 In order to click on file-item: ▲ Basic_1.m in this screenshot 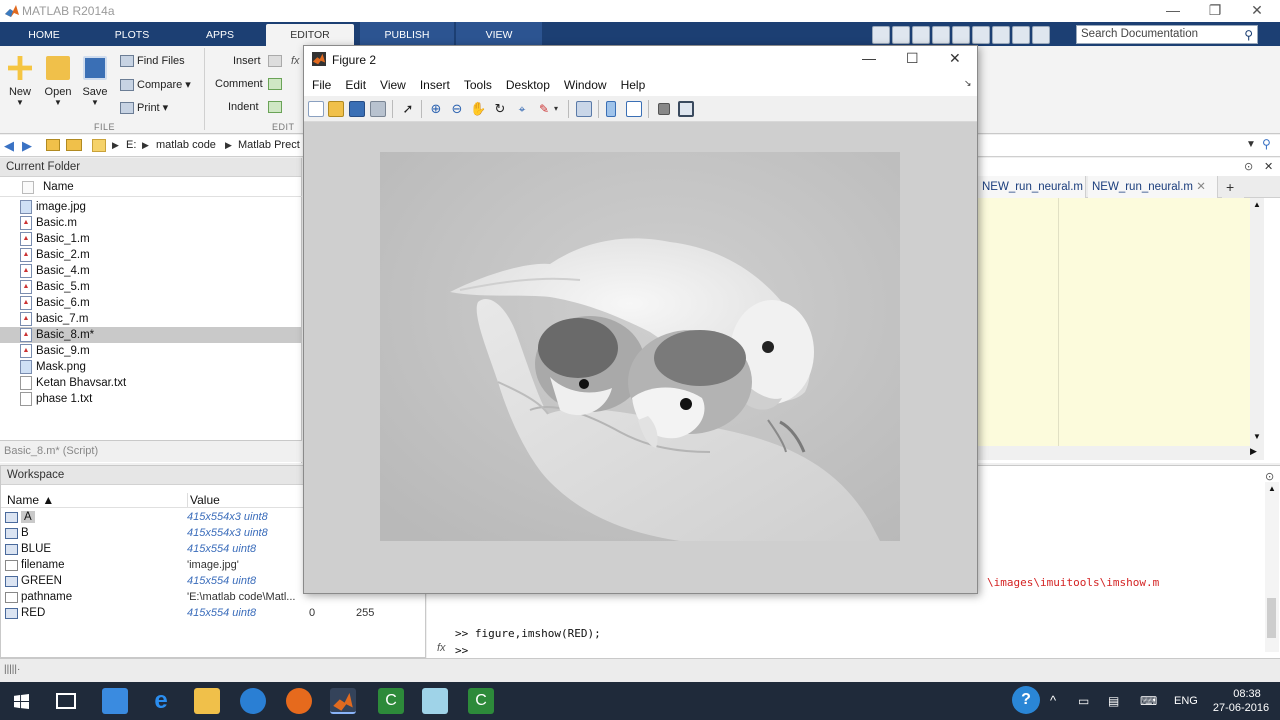, I will do `click(161, 239)`.